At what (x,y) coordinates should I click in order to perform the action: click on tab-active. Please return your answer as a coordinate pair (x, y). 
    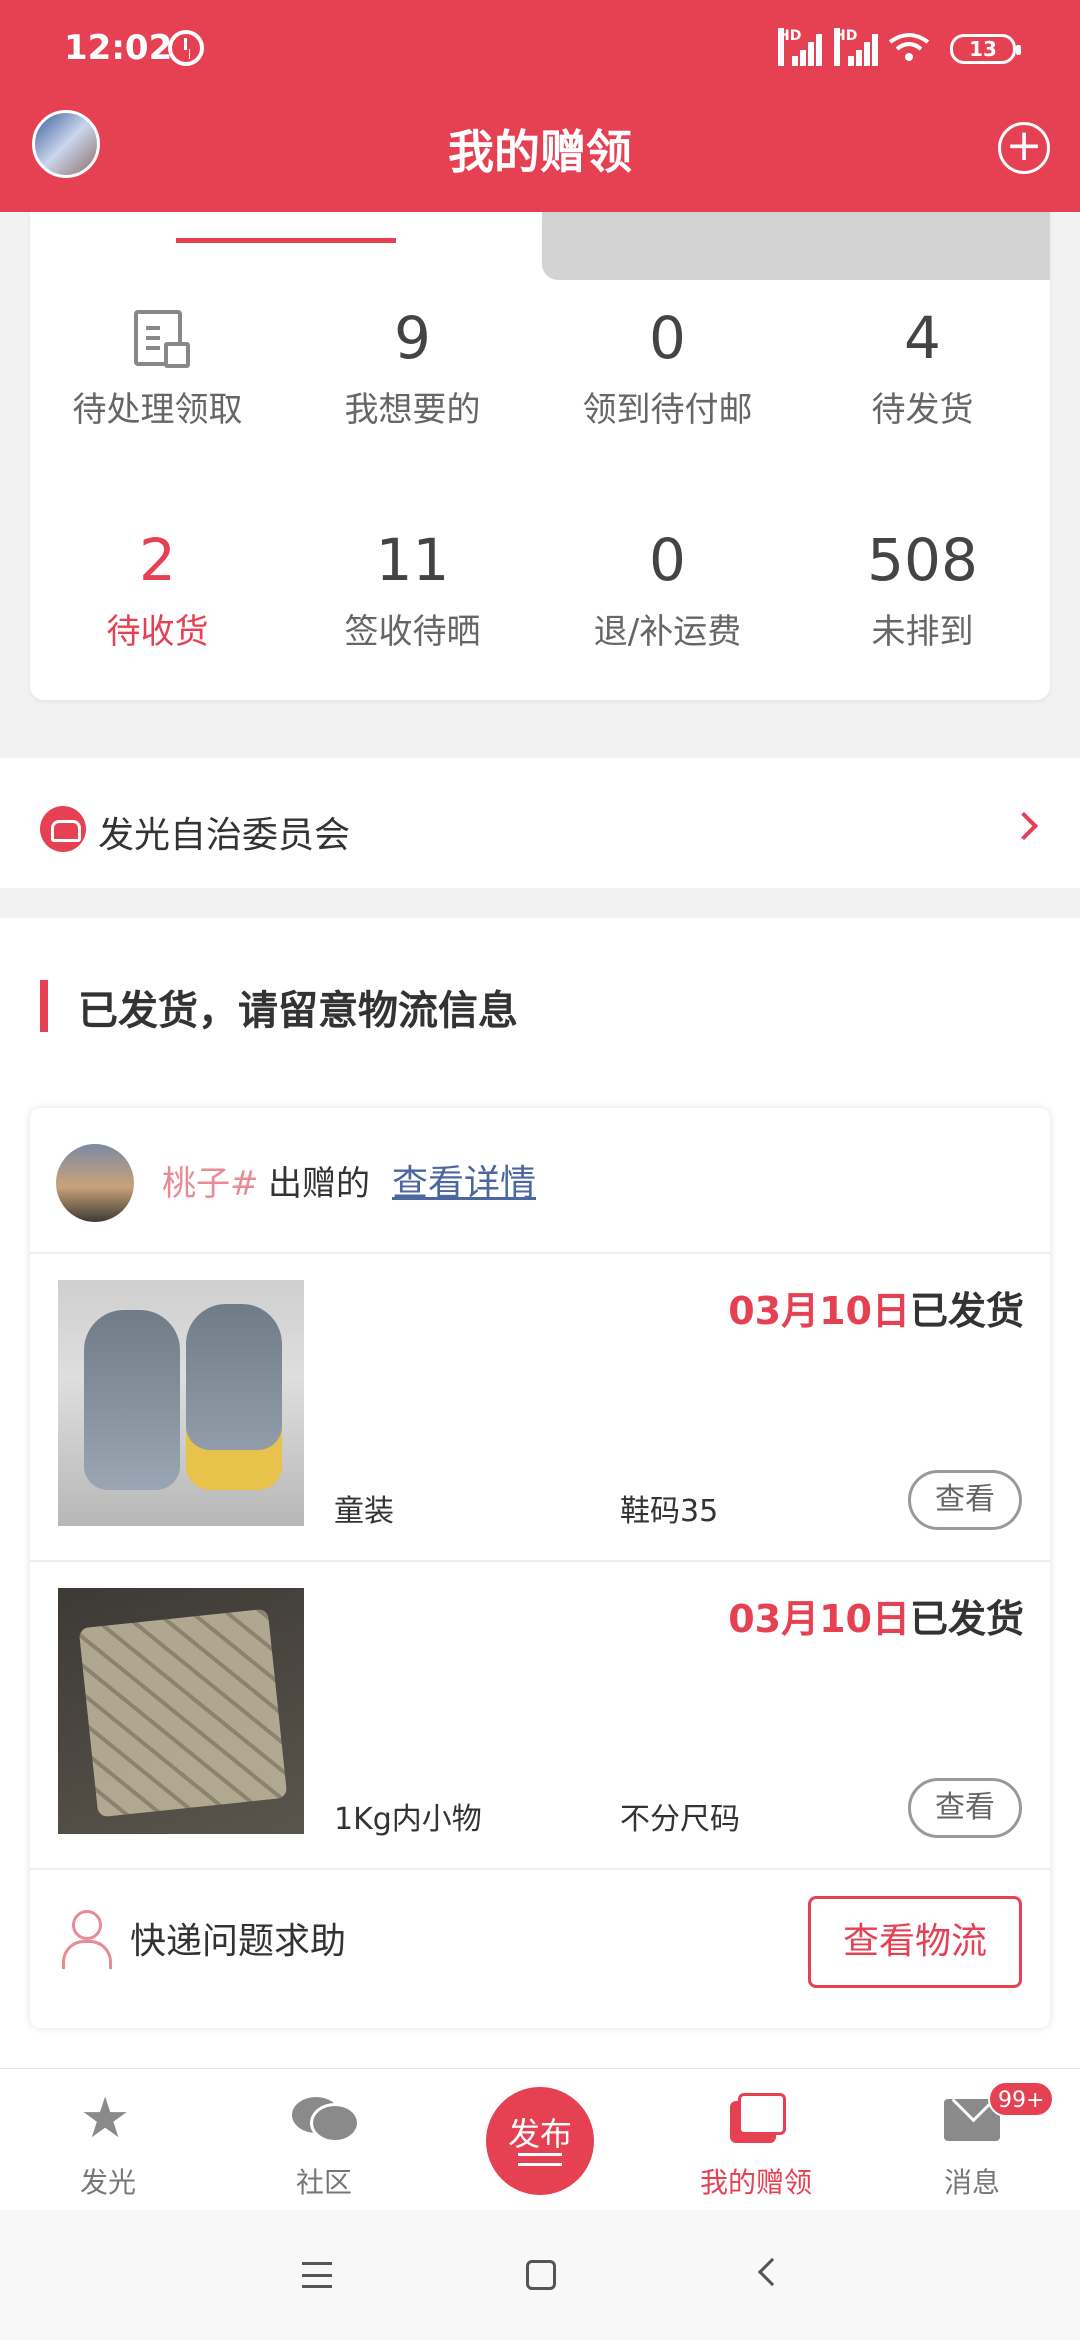
    Looking at the image, I should click on (285, 246).